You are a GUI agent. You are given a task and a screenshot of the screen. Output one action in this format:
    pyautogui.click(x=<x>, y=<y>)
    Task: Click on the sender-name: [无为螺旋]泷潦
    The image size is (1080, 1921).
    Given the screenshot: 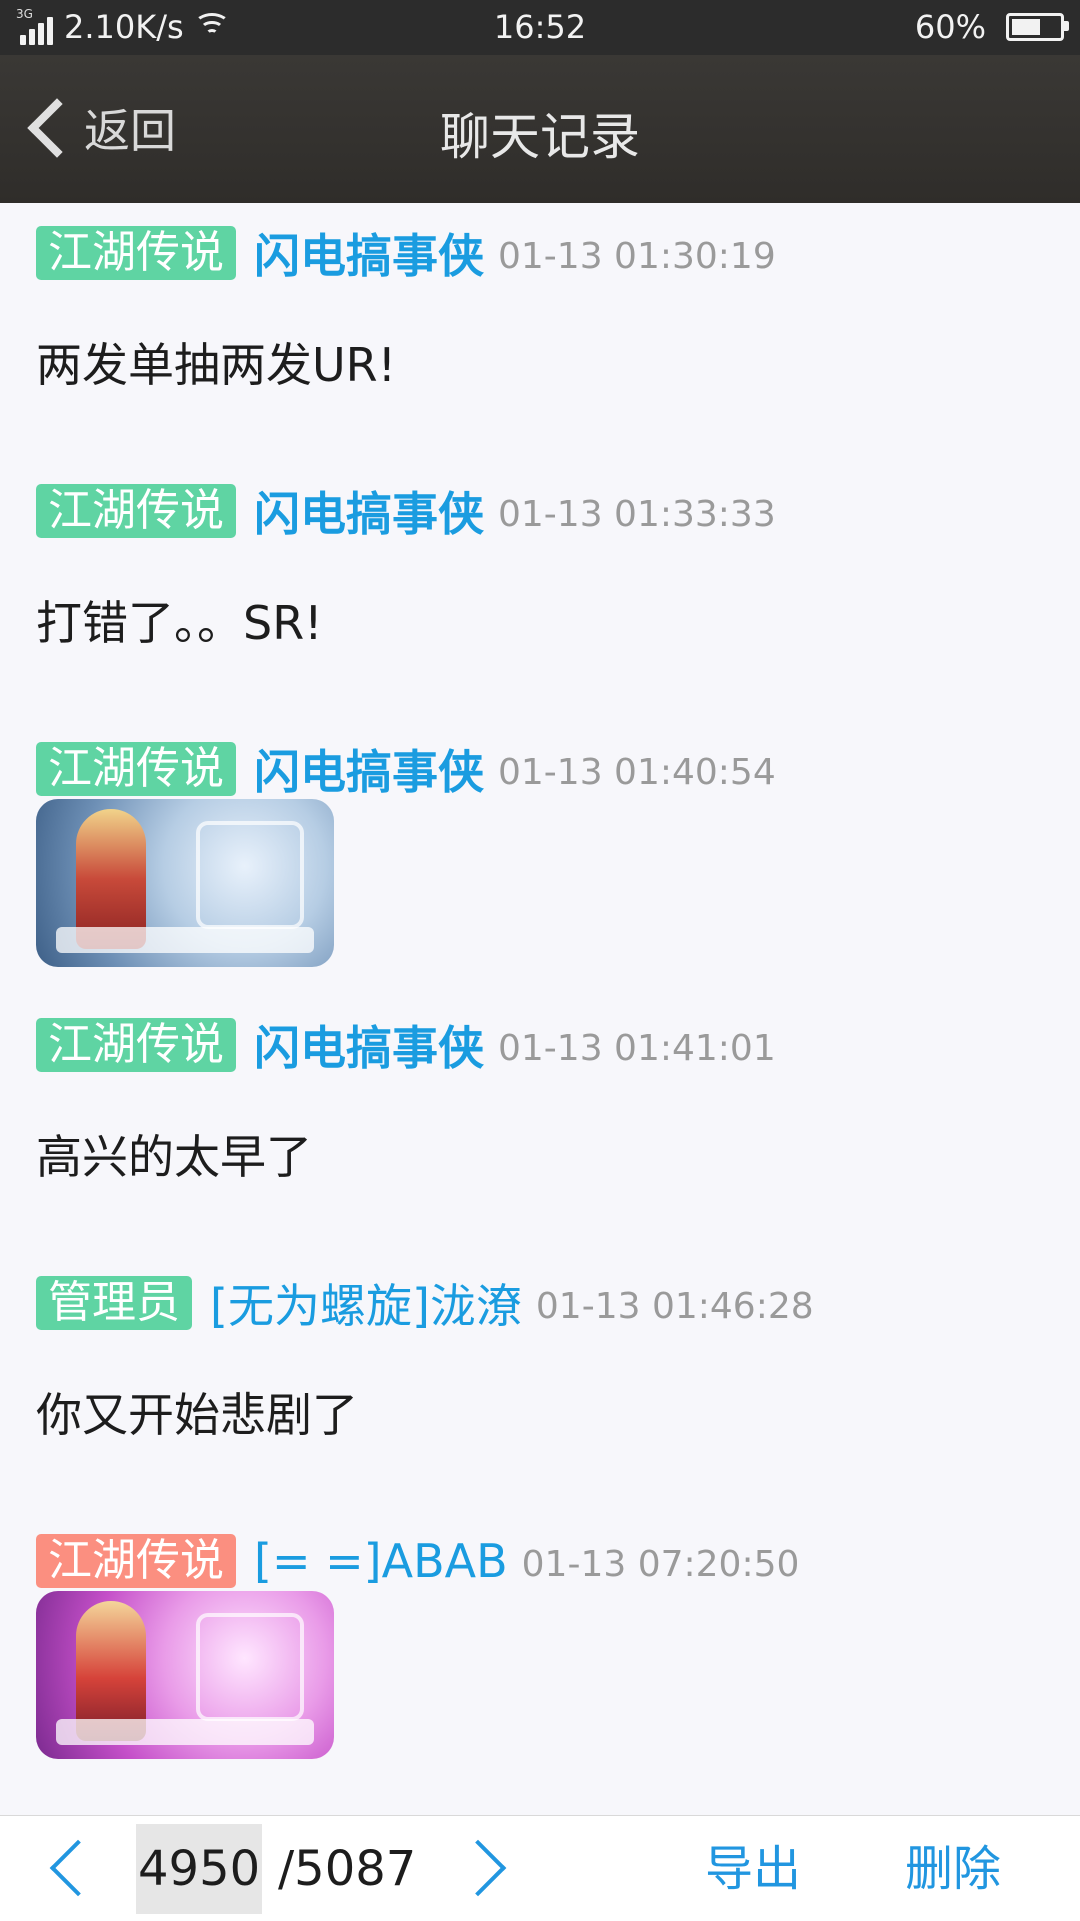 What is the action you would take?
    pyautogui.click(x=366, y=1303)
    